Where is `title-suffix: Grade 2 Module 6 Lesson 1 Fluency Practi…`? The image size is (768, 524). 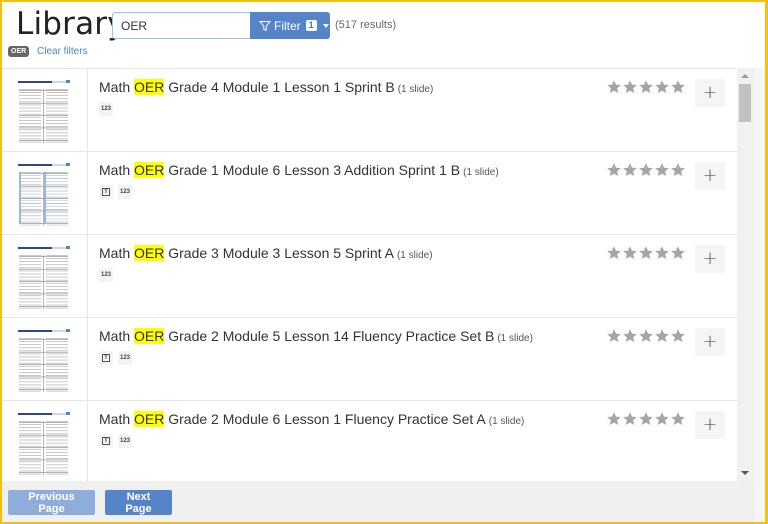
title-suffix: Grade 2 Module 6 Lesson 1 Fluency Practi… is located at coordinates (325, 419).